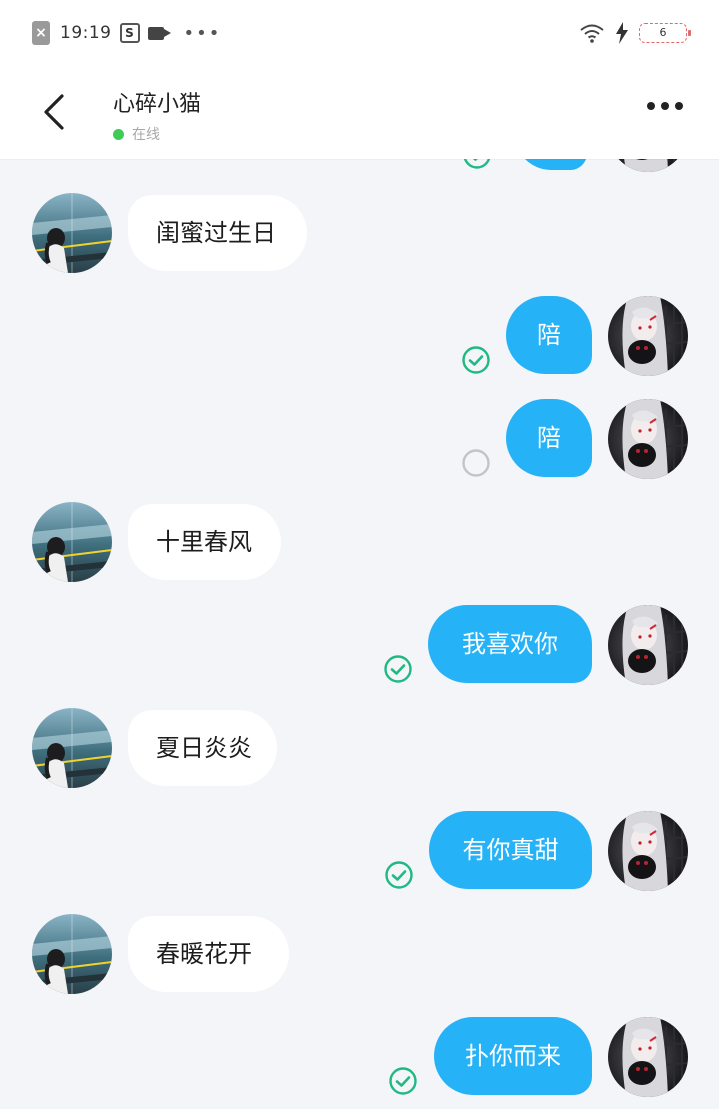 Image resolution: width=719 pixels, height=1109 pixels. What do you see at coordinates (159, 33) in the screenshot?
I see `video-camera-icon` at bounding box center [159, 33].